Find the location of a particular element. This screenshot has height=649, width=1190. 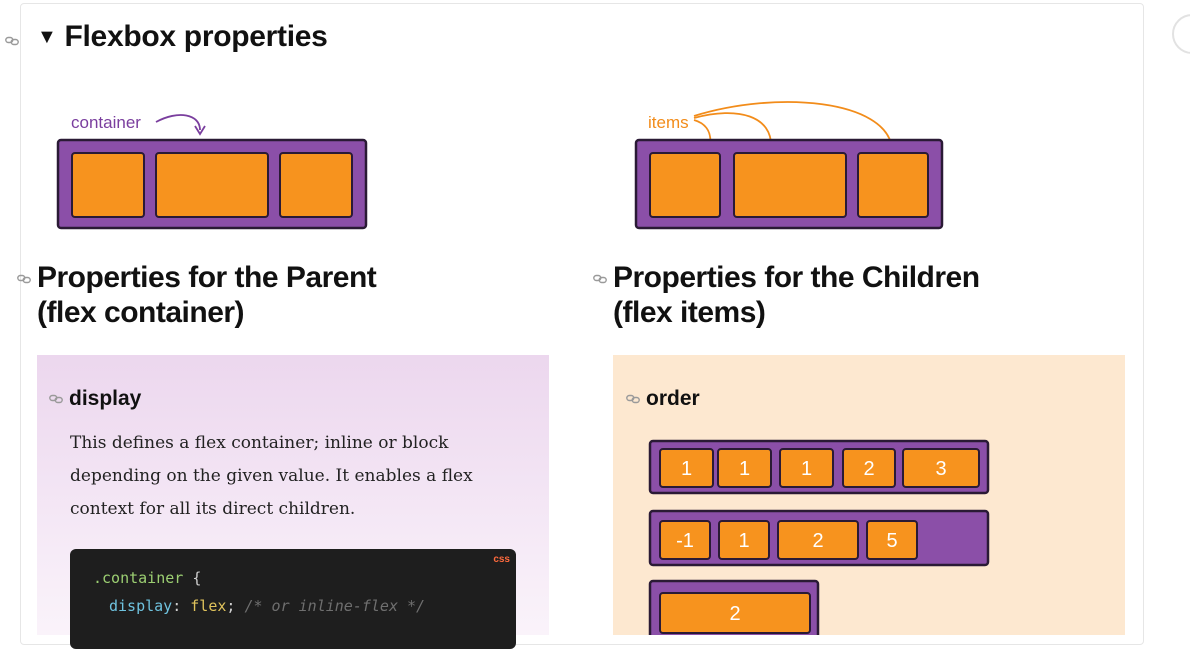

order-item-label: 5 is located at coordinates (891, 541).